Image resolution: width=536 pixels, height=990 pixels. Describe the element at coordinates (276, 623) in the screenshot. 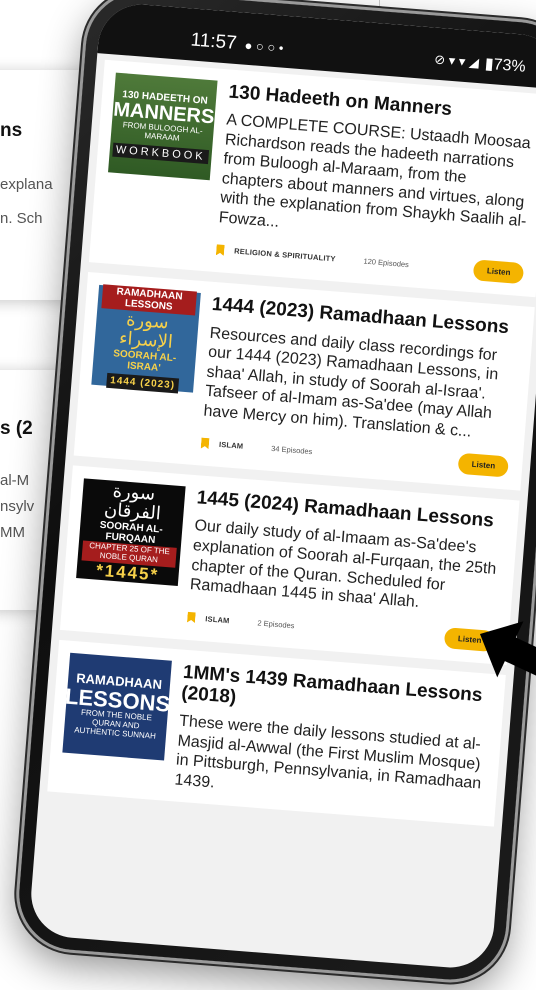

I see `episode-count: 2 Episodes` at that location.